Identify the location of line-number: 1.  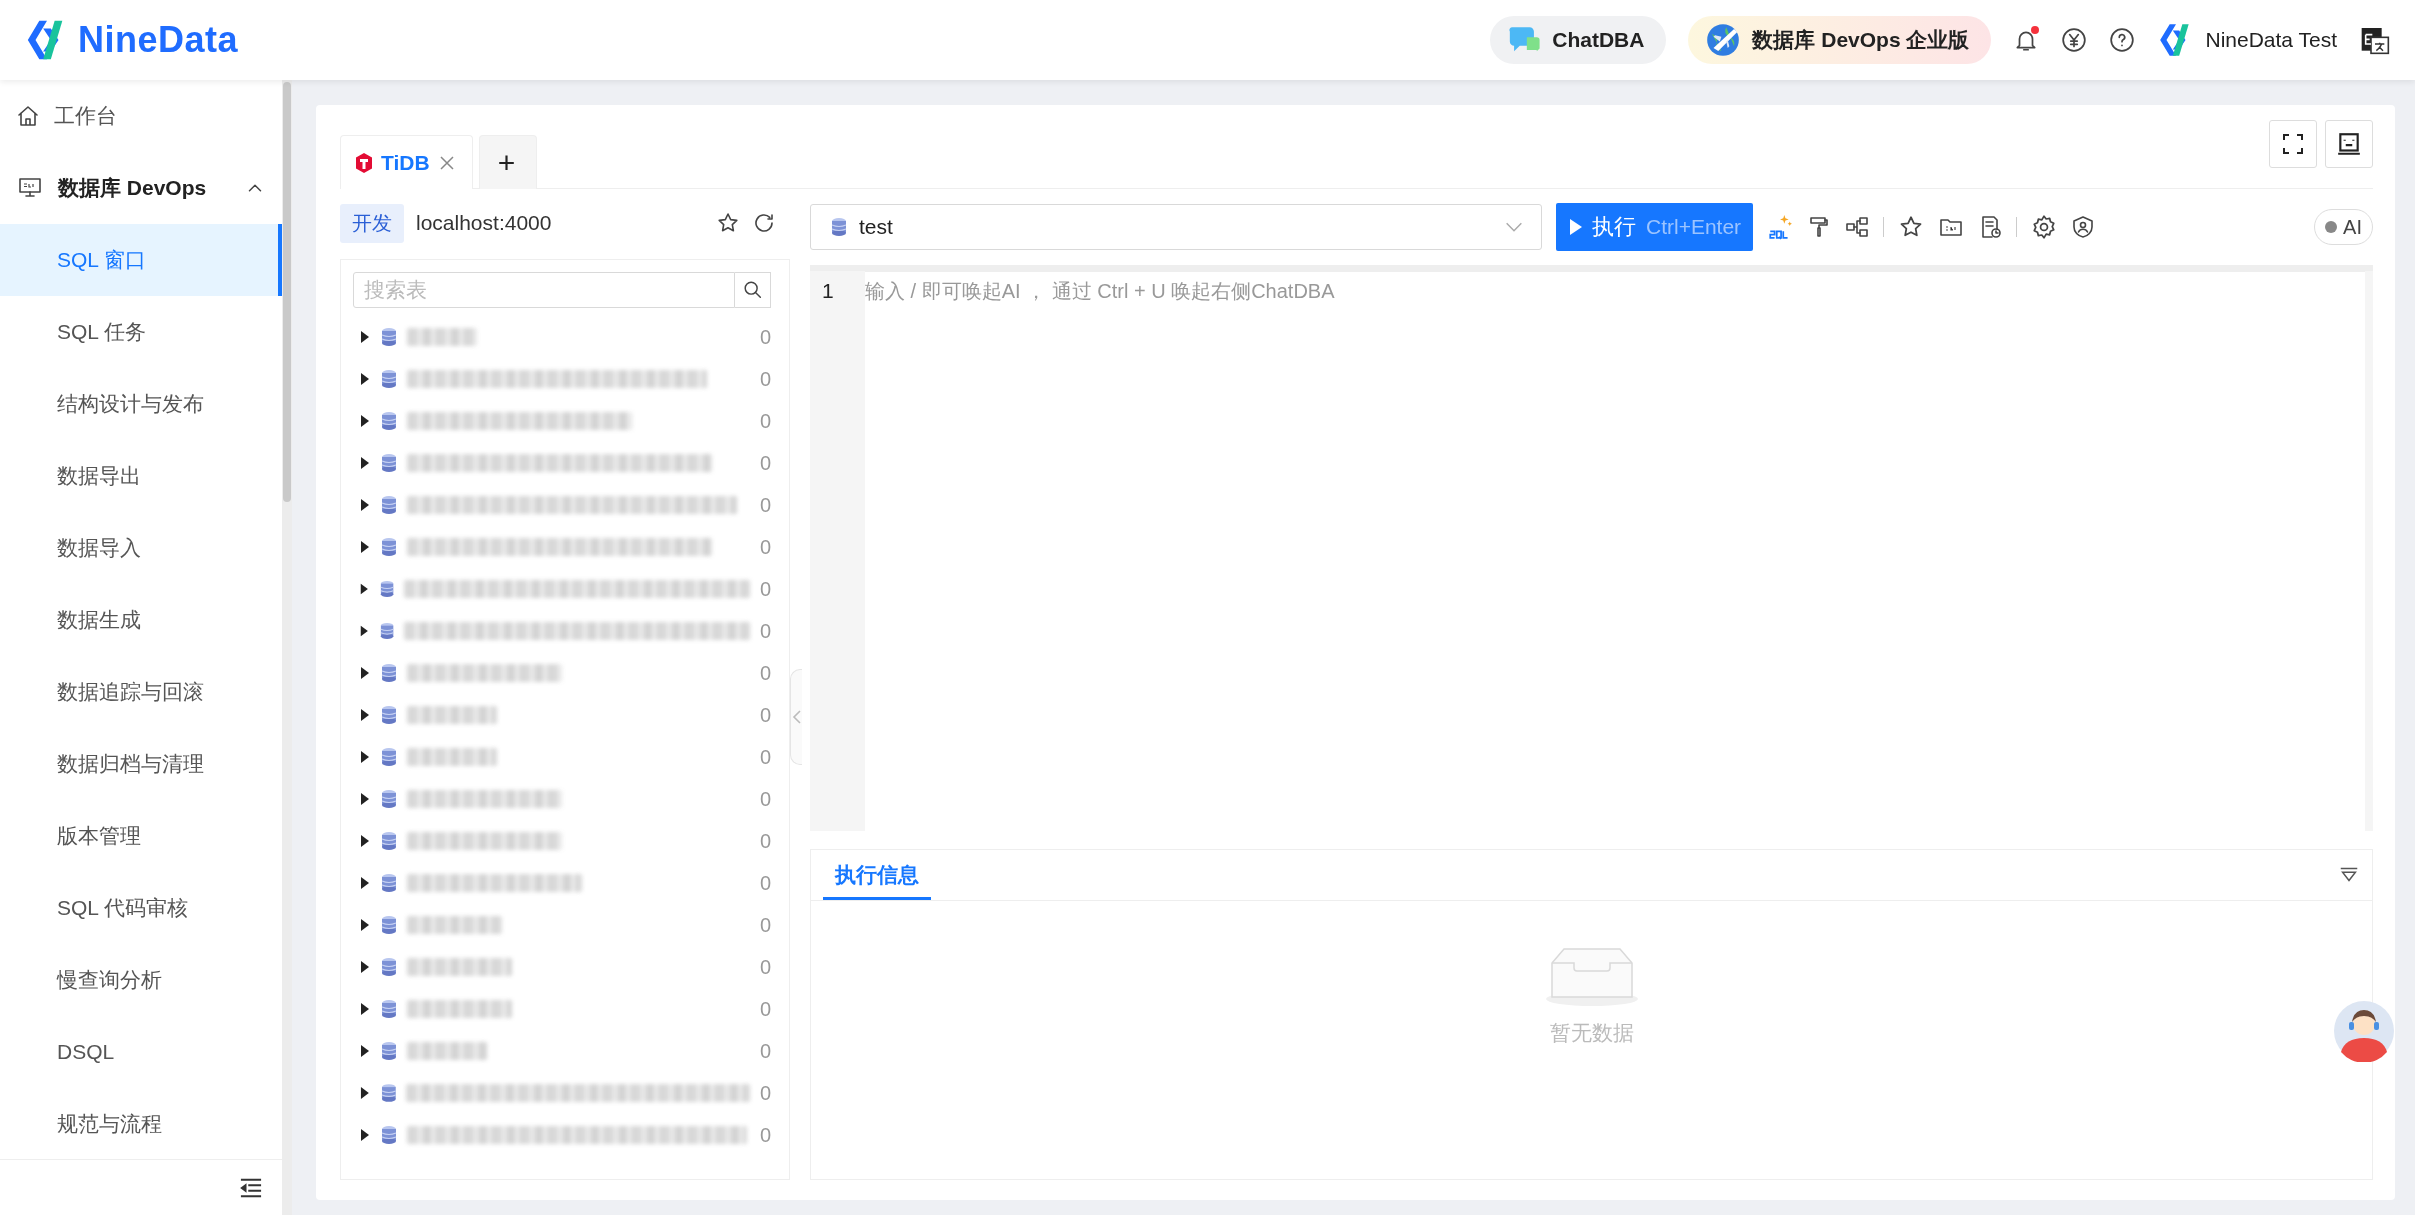
(828, 291).